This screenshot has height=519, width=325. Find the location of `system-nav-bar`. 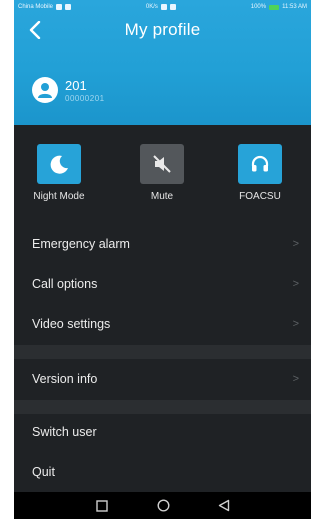

system-nav-bar is located at coordinates (162, 505).